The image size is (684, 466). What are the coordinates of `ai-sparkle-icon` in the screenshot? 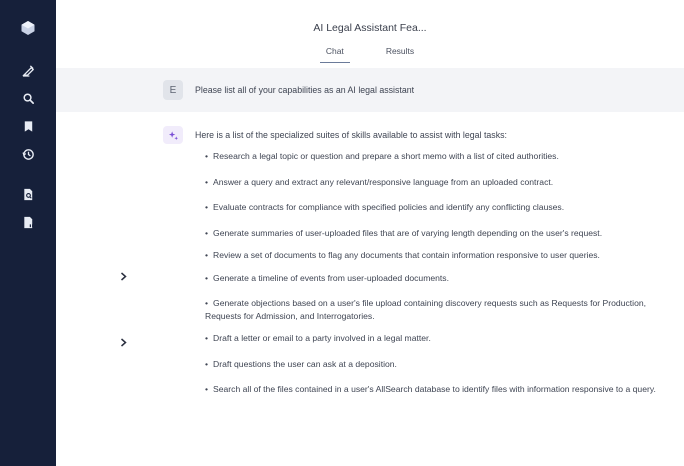 It's located at (173, 135).